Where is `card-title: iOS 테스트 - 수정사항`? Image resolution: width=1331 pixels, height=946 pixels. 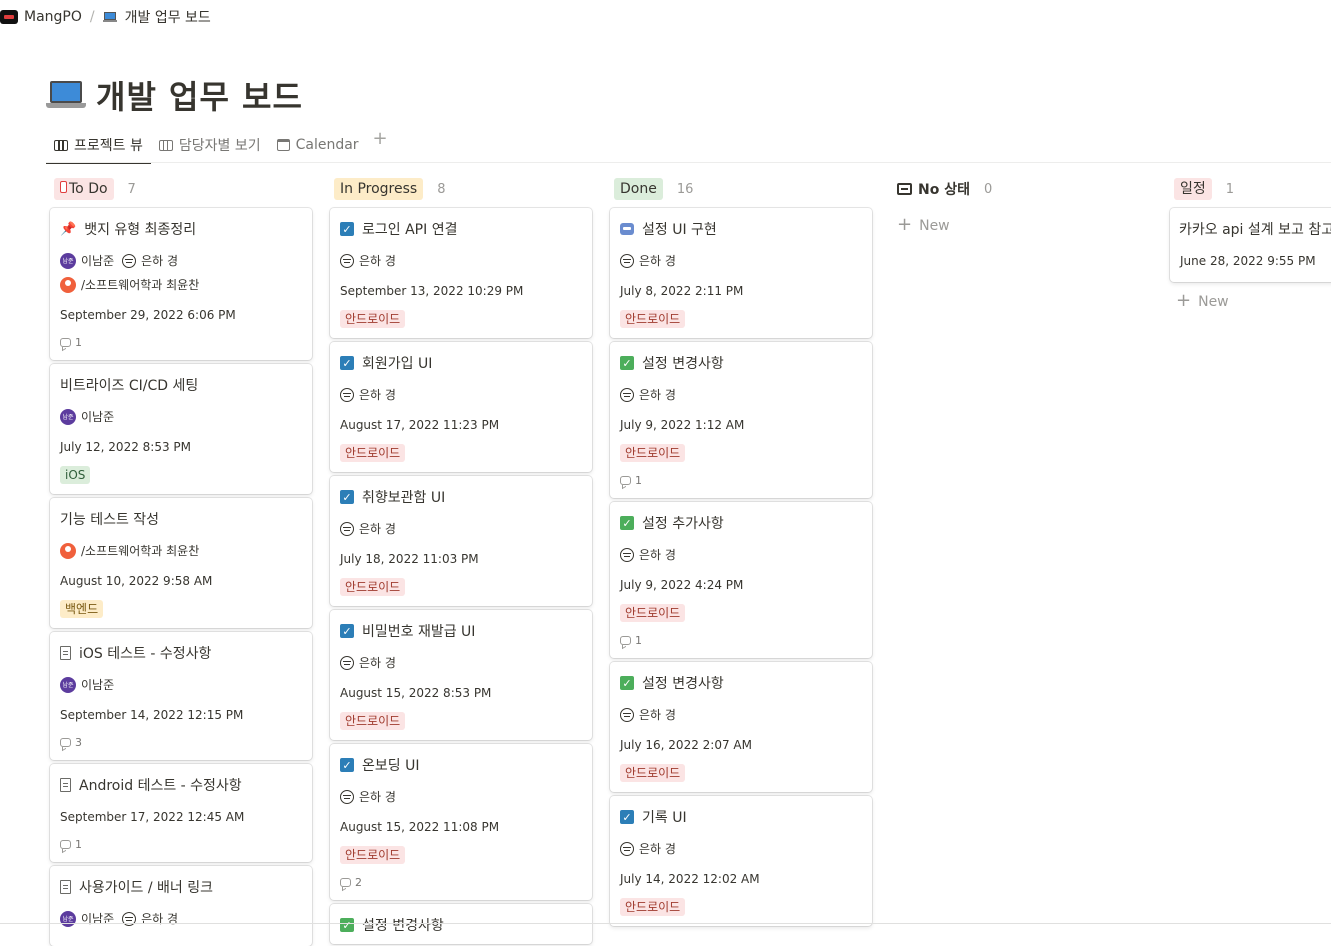 card-title: iOS 테스트 - 수정사항 is located at coordinates (145, 654).